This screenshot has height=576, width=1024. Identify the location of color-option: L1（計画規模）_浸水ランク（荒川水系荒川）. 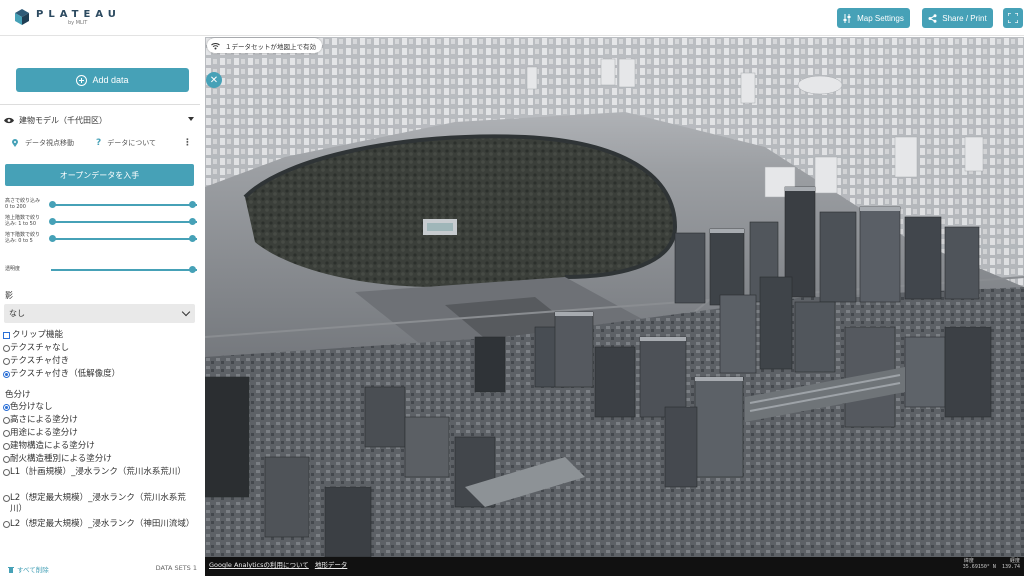
(100, 472).